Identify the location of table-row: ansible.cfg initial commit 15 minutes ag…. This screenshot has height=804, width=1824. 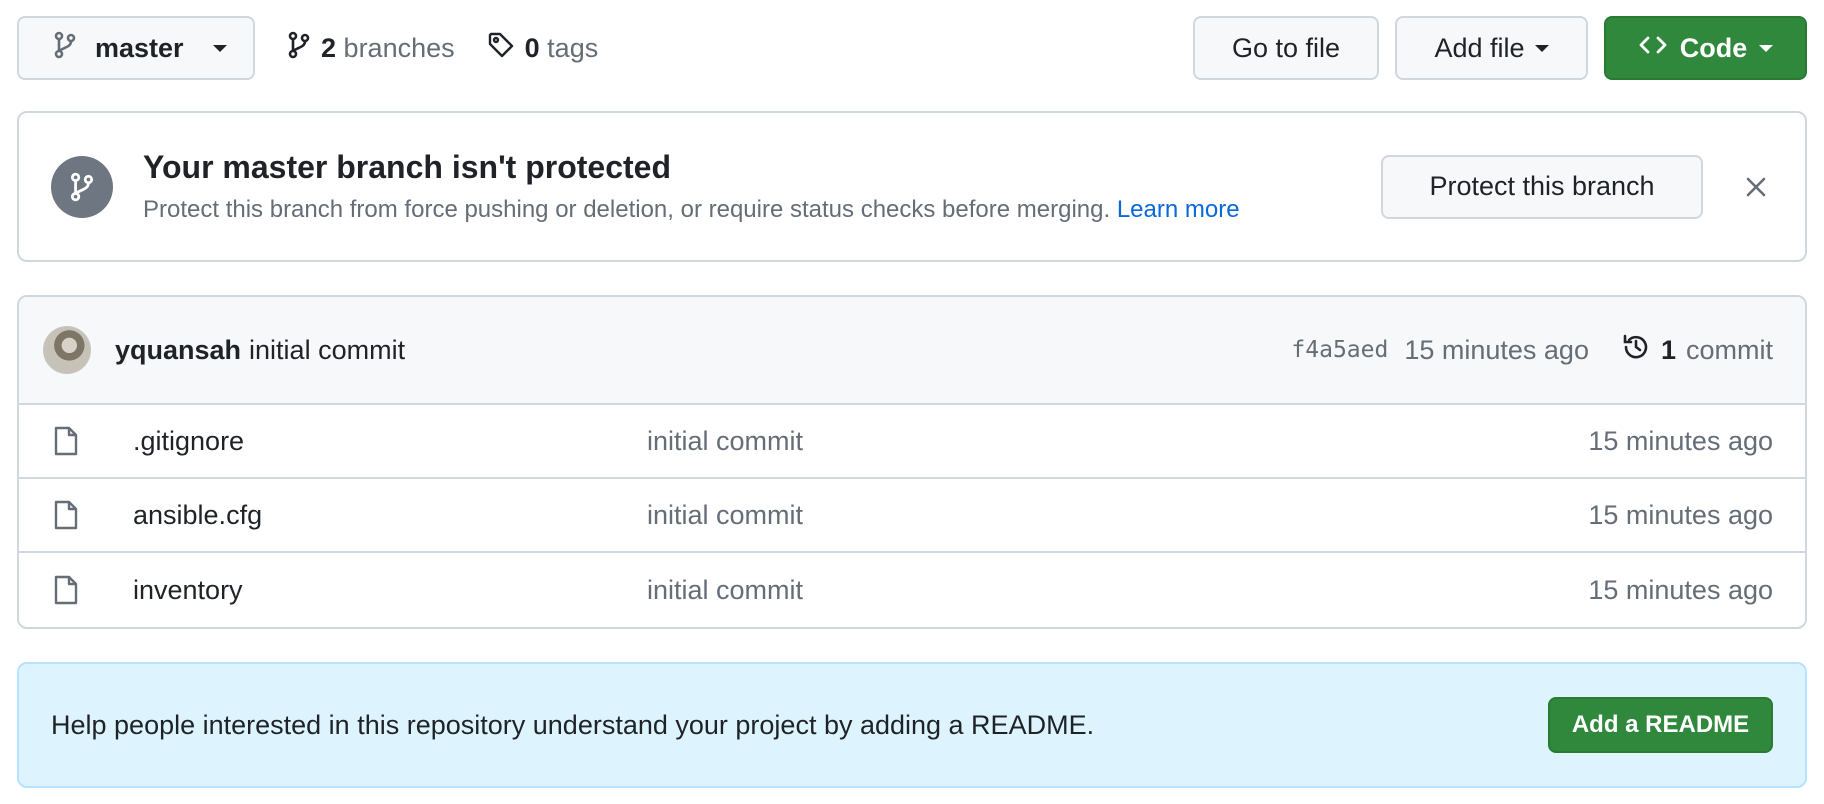
(912, 516).